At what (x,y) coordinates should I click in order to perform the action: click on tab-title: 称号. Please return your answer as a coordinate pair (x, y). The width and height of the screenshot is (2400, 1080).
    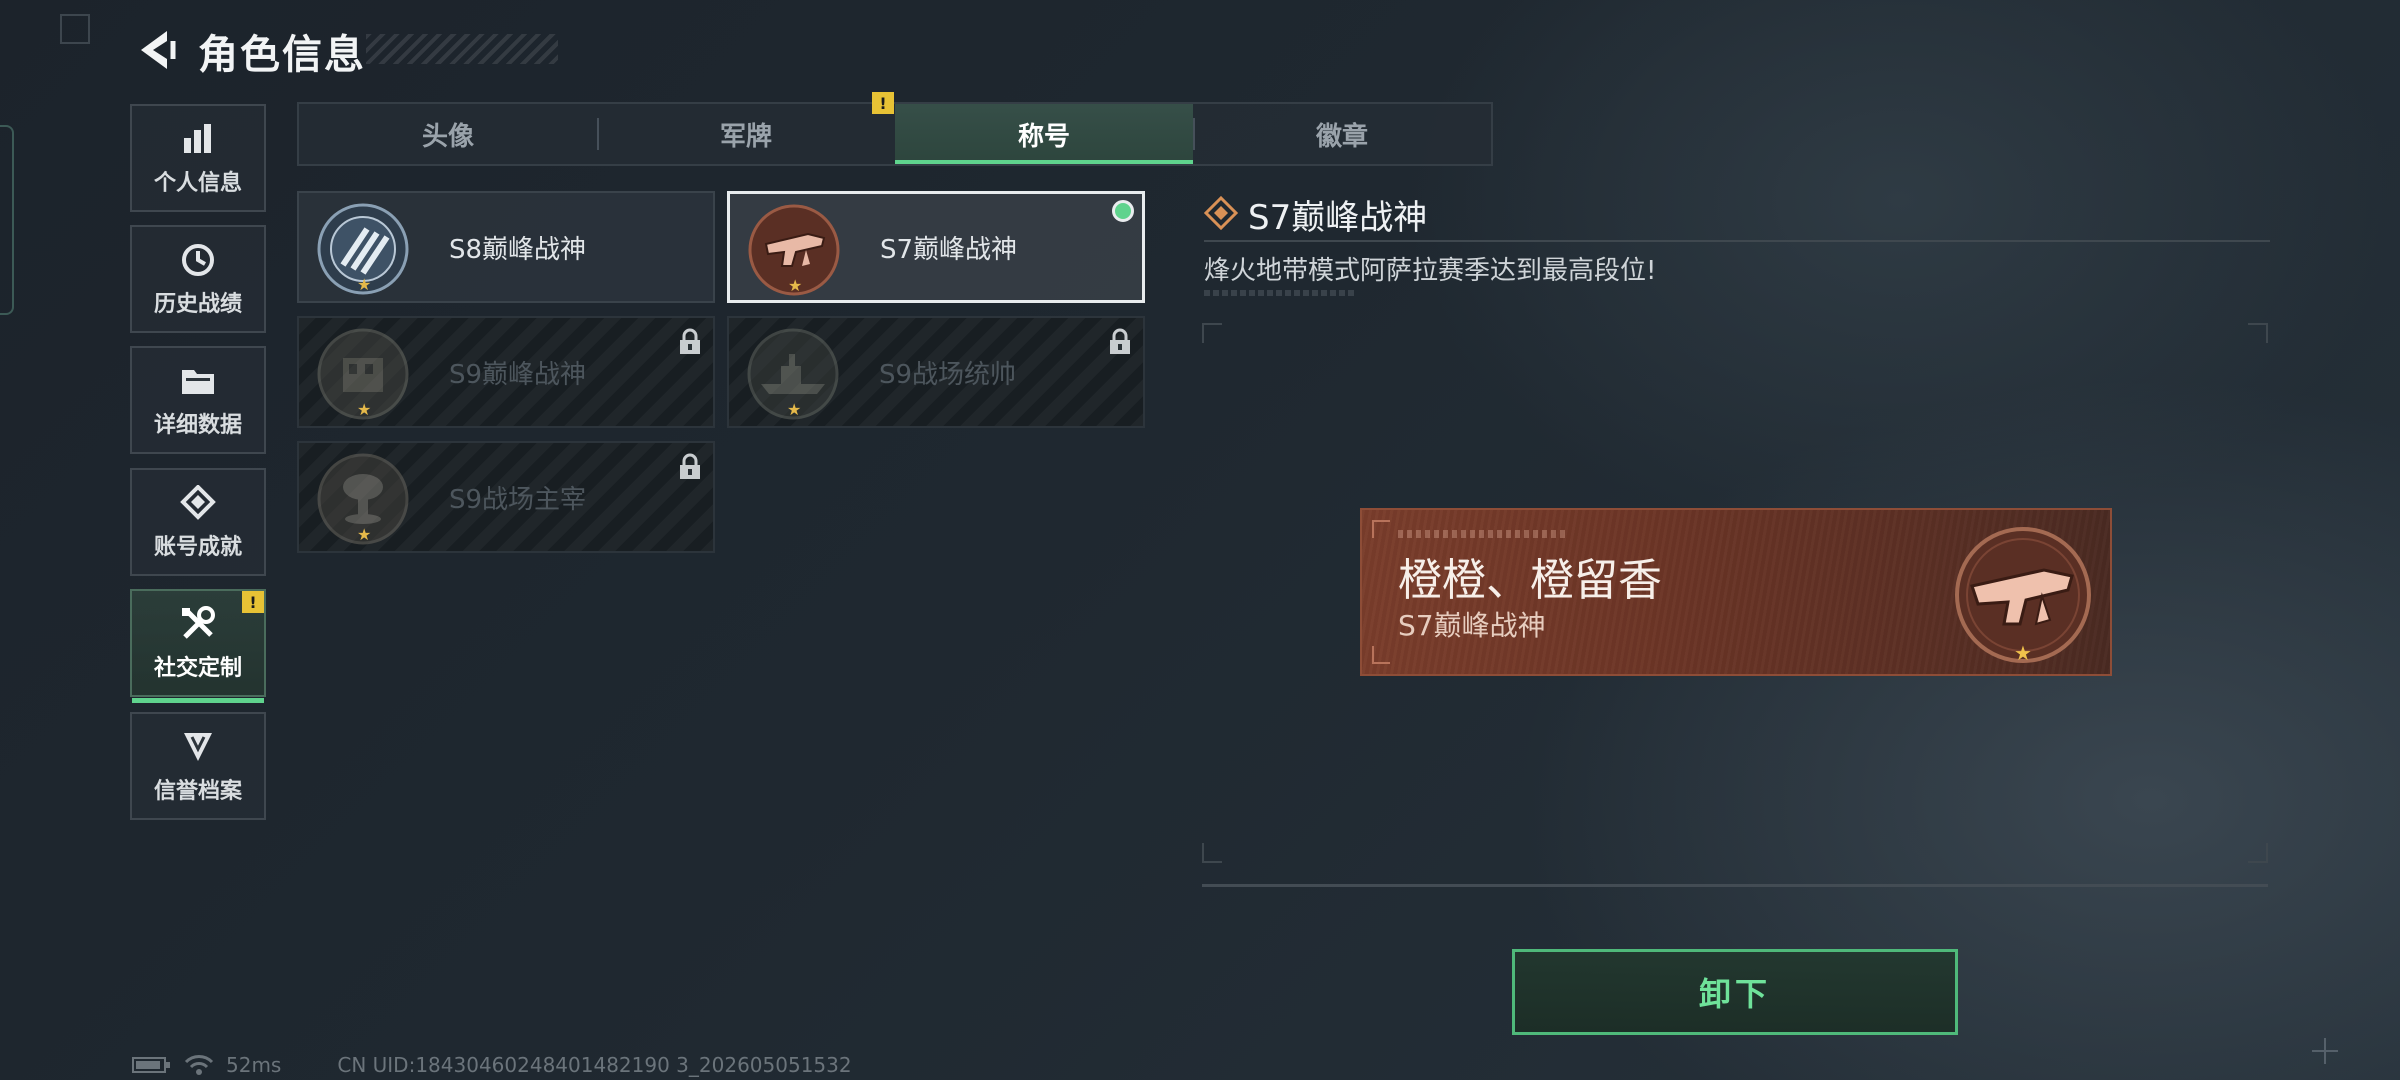
    Looking at the image, I should click on (1044, 134).